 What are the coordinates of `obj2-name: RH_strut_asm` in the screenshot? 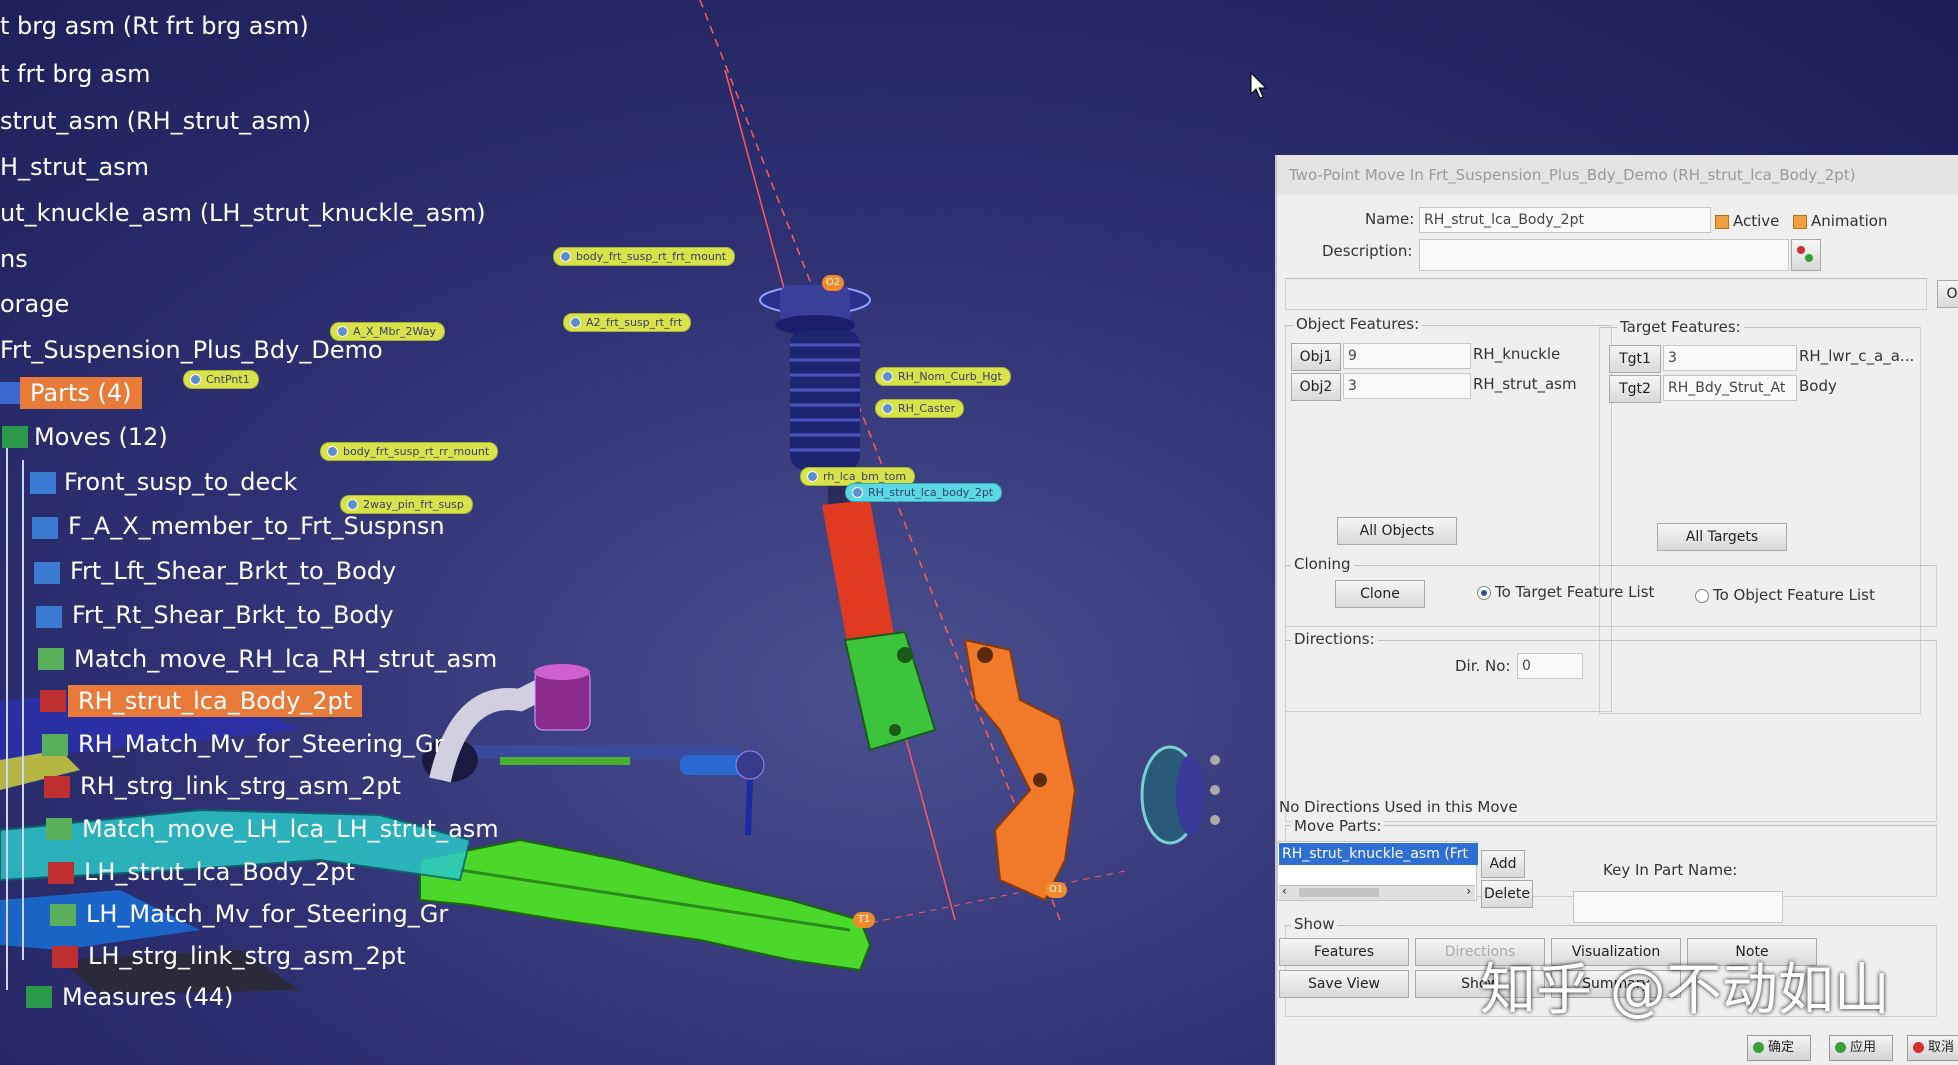 It's located at (1525, 384).